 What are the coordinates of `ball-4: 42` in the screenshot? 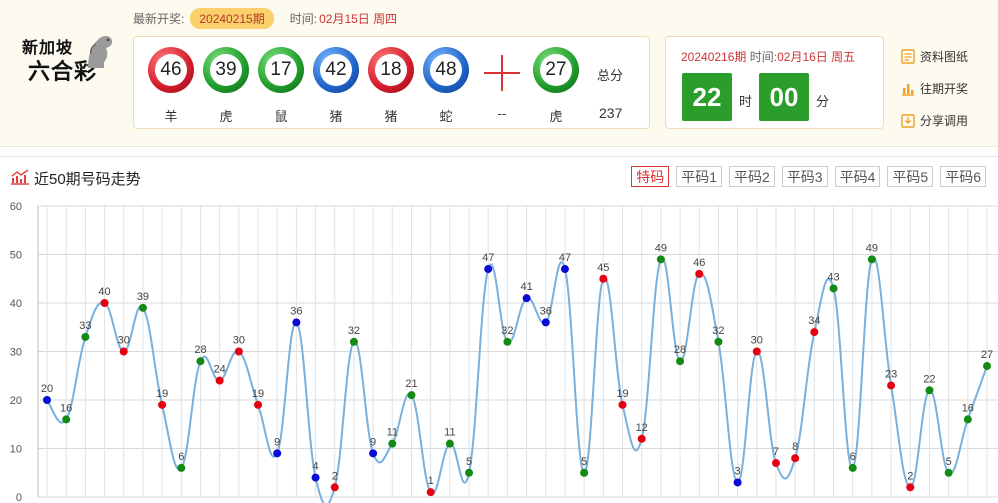 It's located at (336, 70).